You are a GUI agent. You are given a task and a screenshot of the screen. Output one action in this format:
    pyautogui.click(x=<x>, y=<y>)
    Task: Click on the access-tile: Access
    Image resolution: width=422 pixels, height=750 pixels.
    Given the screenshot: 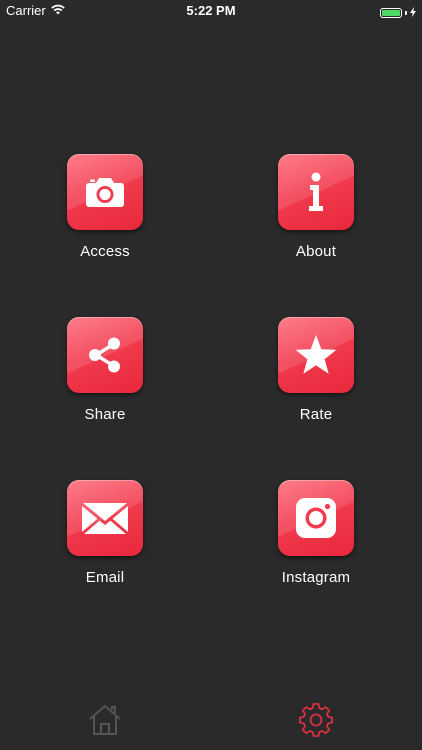 What is the action you would take?
    pyautogui.click(x=105, y=214)
    